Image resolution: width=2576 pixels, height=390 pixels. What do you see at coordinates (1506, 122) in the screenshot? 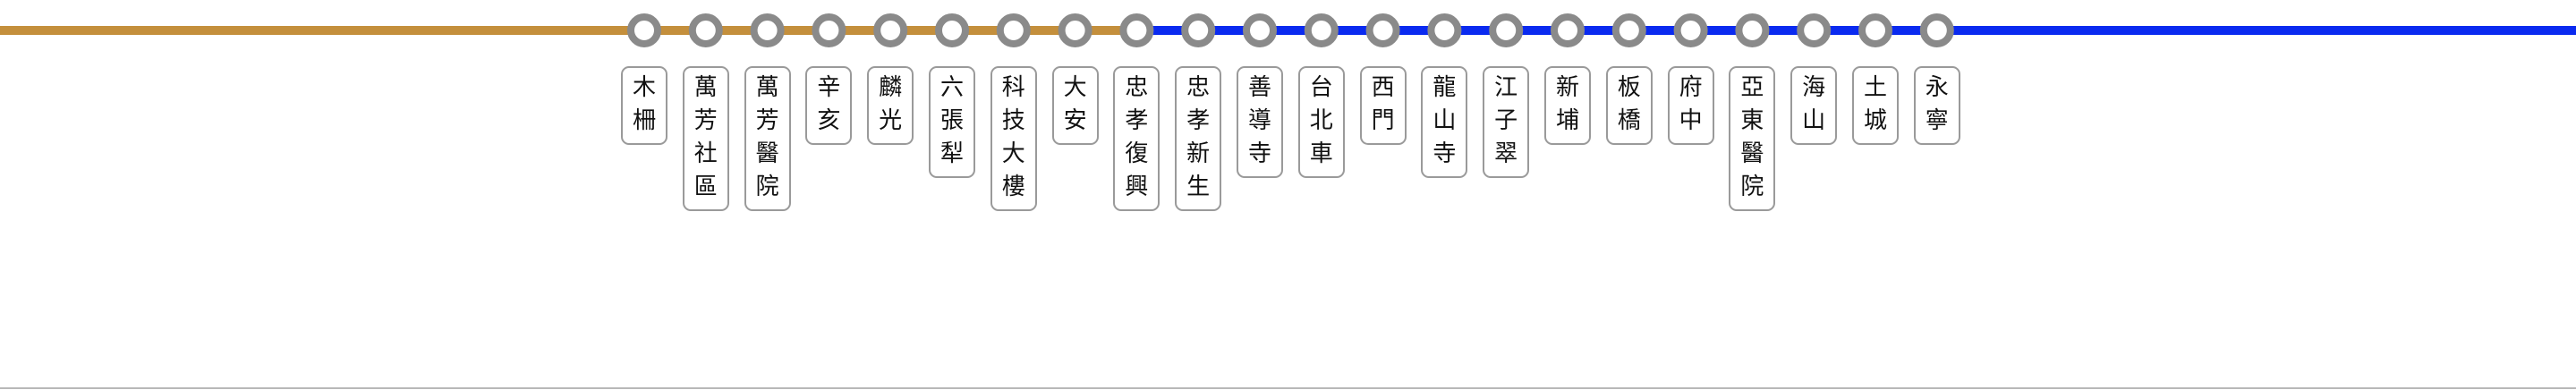
I see `station-label: 江子翠` at bounding box center [1506, 122].